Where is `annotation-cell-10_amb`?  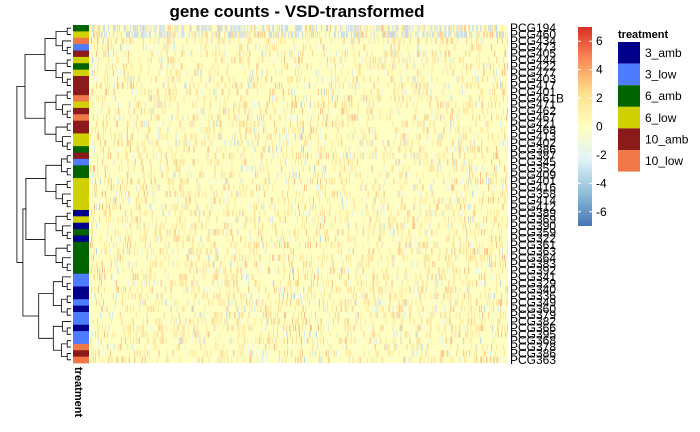 annotation-cell-10_amb is located at coordinates (81, 124).